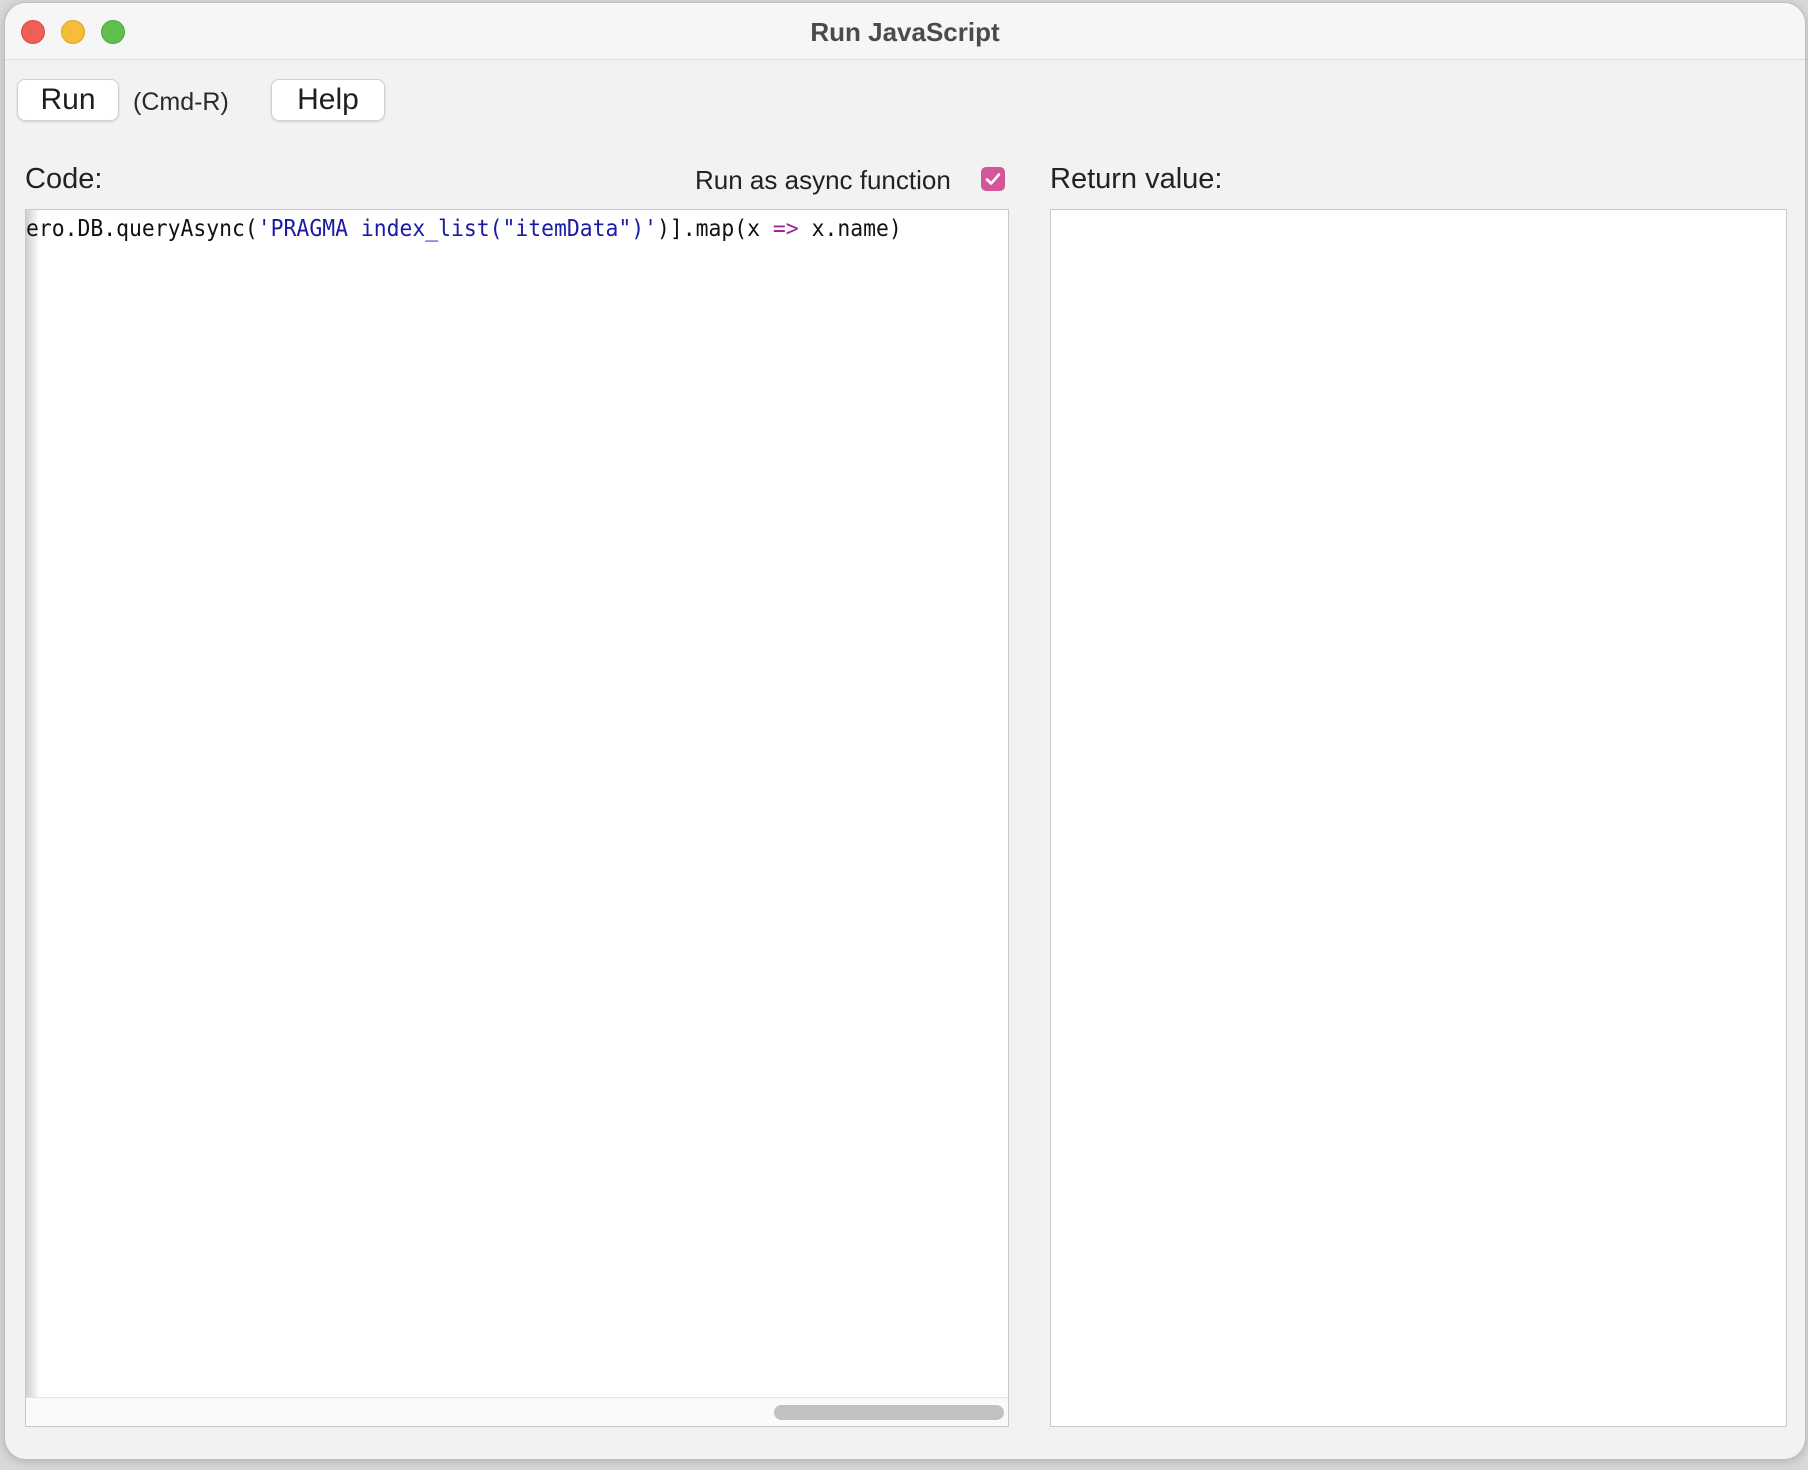 Image resolution: width=1808 pixels, height=1470 pixels. I want to click on return-value-label: Return value:, so click(1136, 179).